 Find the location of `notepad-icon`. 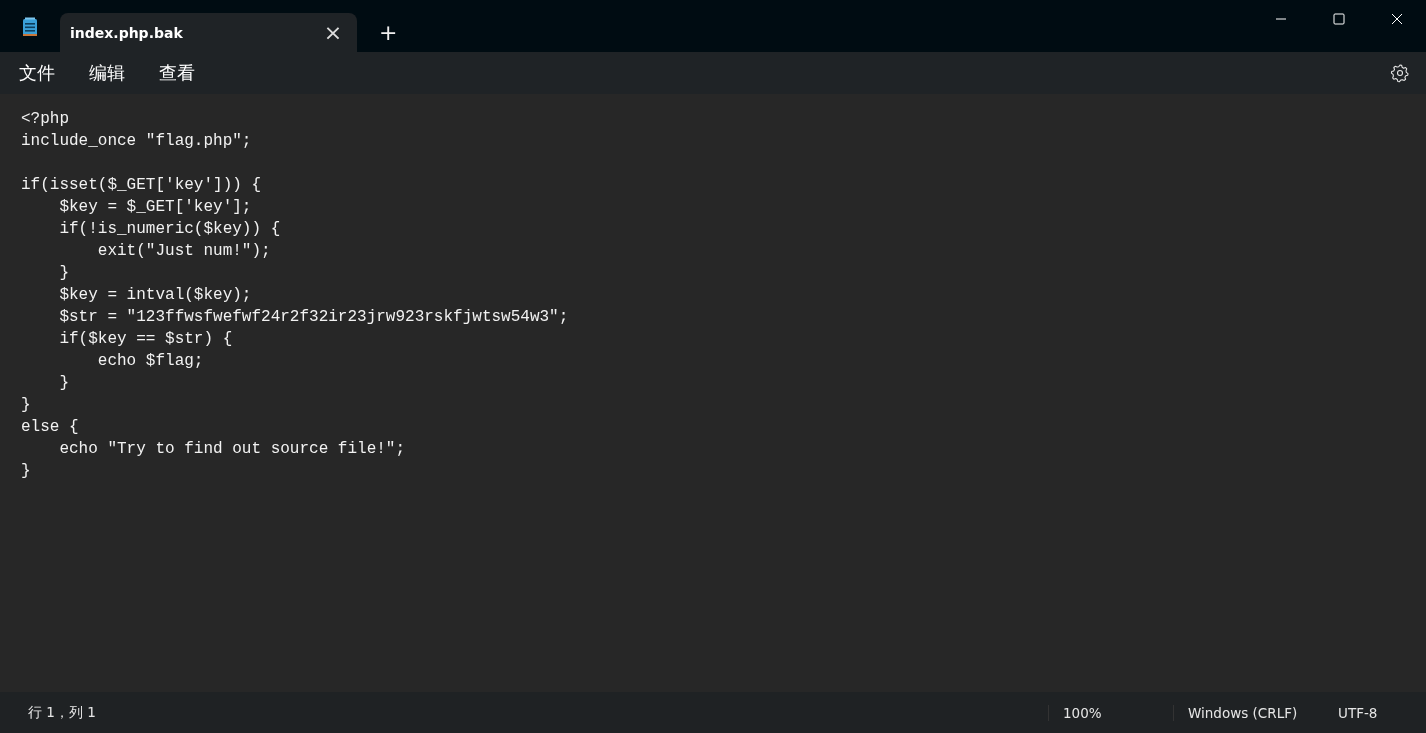

notepad-icon is located at coordinates (30, 27).